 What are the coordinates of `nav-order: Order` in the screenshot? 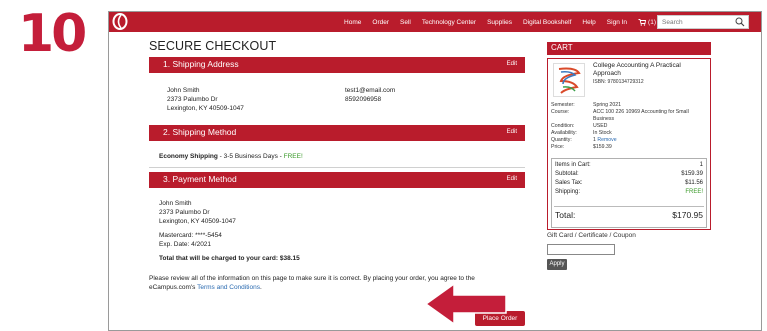 It's located at (380, 22).